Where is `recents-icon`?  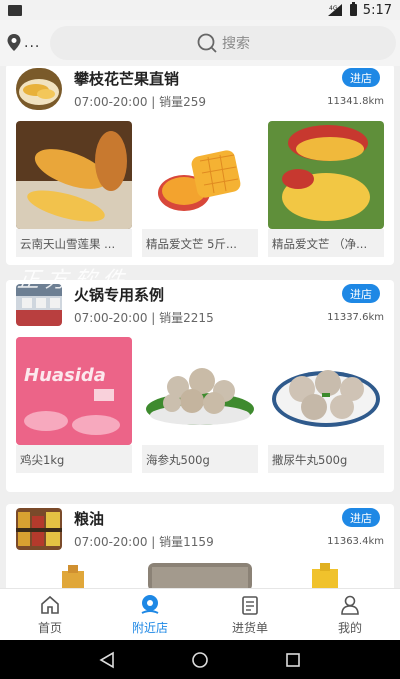
recents-icon is located at coordinates (293, 660).